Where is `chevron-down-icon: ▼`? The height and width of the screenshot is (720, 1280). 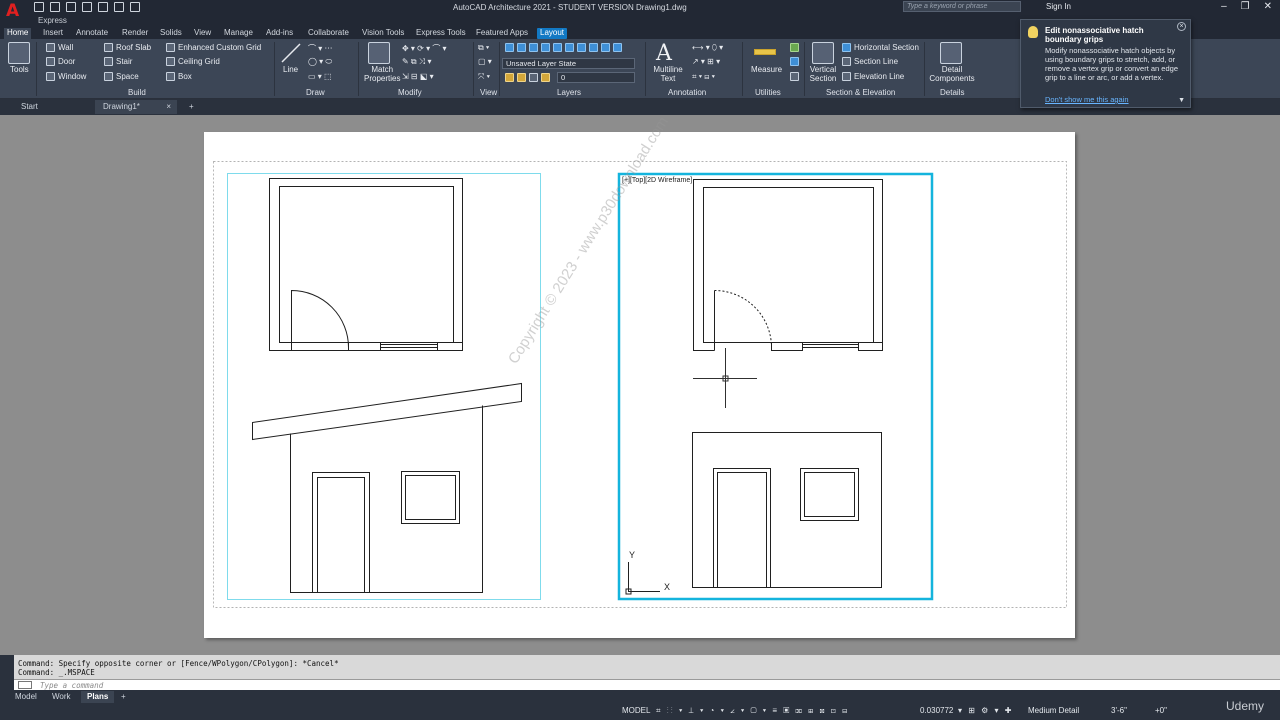 chevron-down-icon: ▼ is located at coordinates (1181, 100).